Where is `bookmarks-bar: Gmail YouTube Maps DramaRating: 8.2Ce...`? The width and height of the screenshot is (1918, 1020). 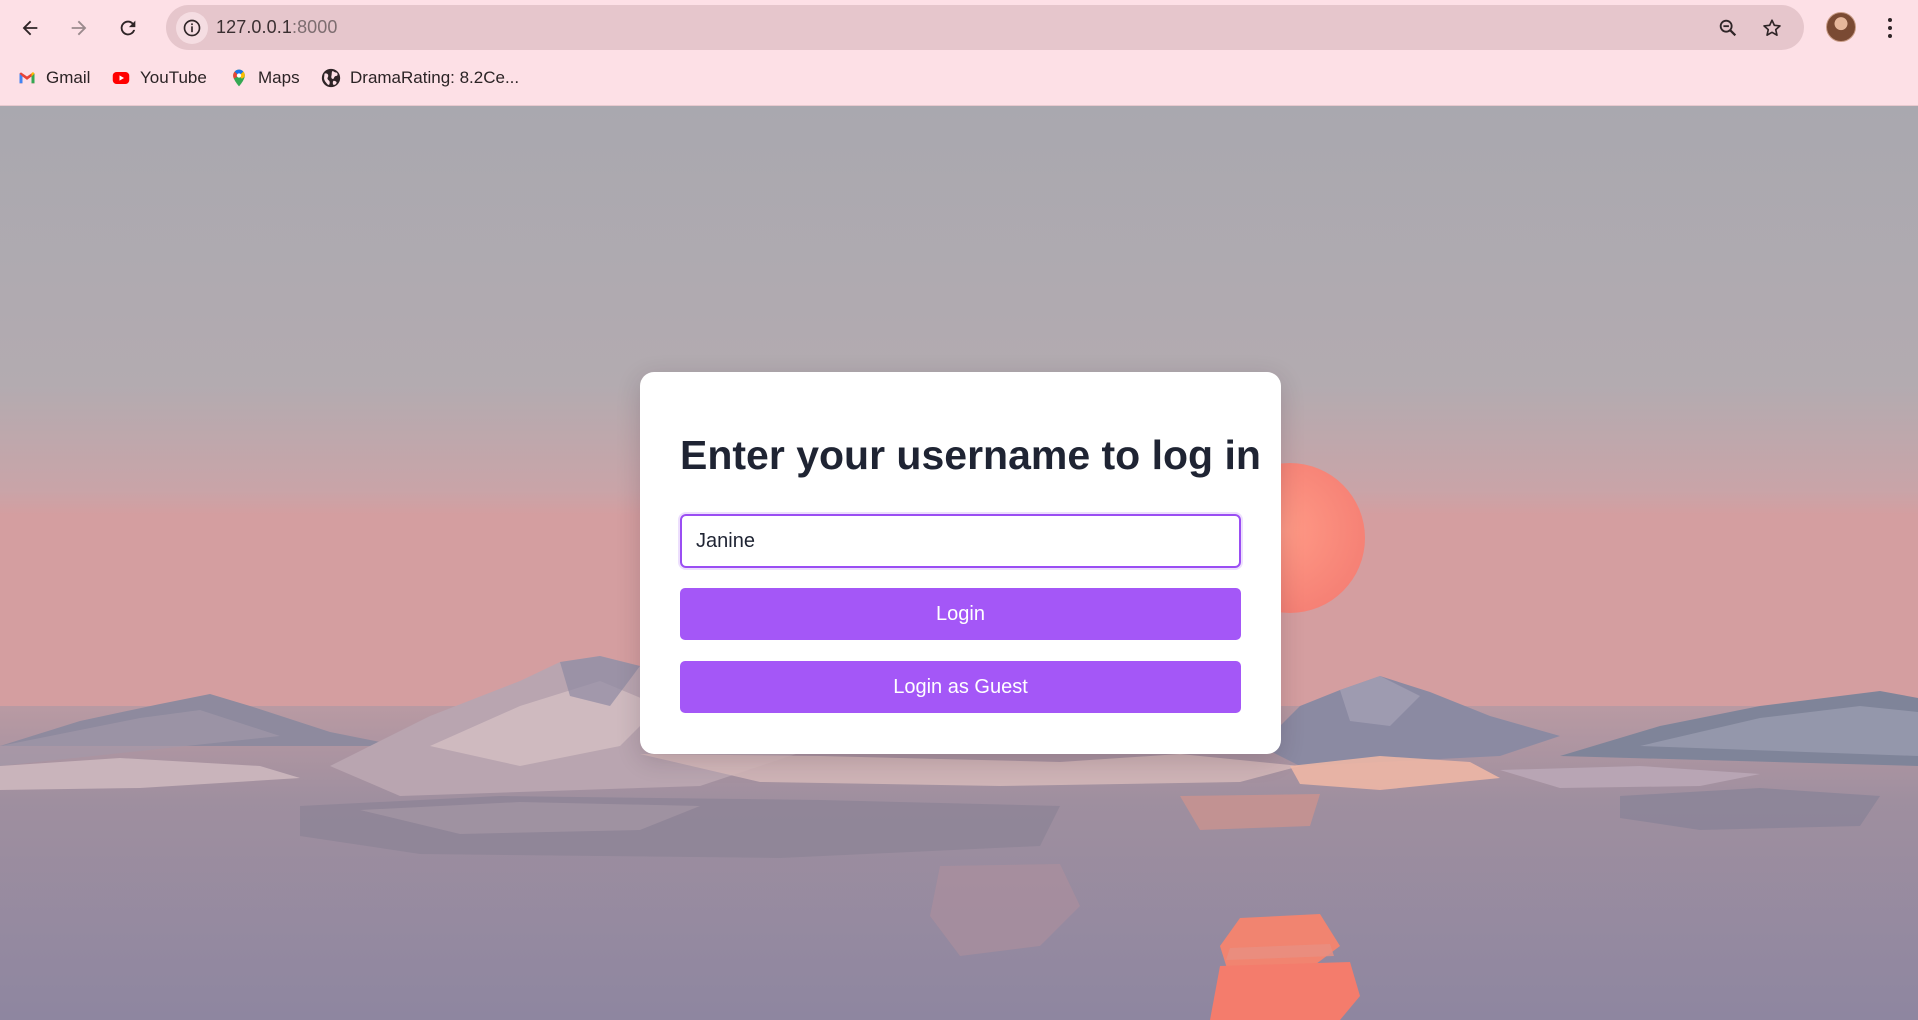 bookmarks-bar: Gmail YouTube Maps DramaRating: 8.2Ce... is located at coordinates (959, 78).